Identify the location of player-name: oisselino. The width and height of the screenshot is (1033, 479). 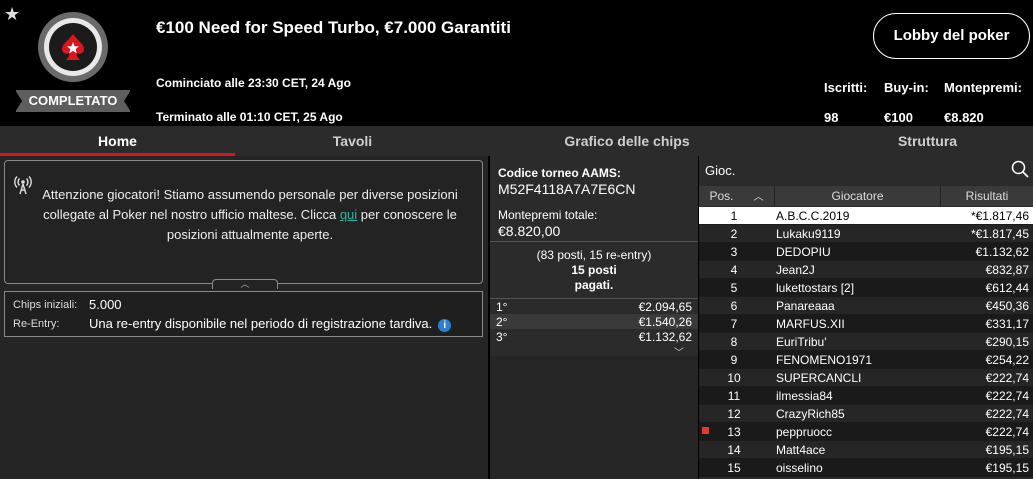
(799, 468).